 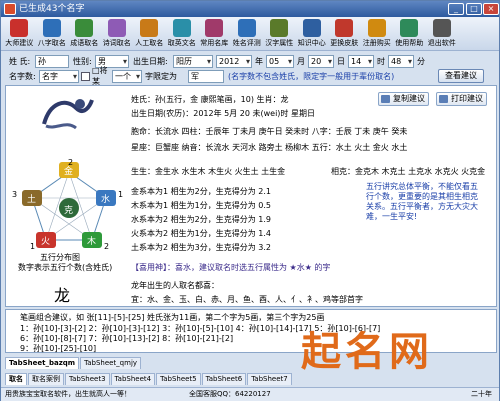 I want to click on tab-sheet5: TabSheet5, so click(x=178, y=379).